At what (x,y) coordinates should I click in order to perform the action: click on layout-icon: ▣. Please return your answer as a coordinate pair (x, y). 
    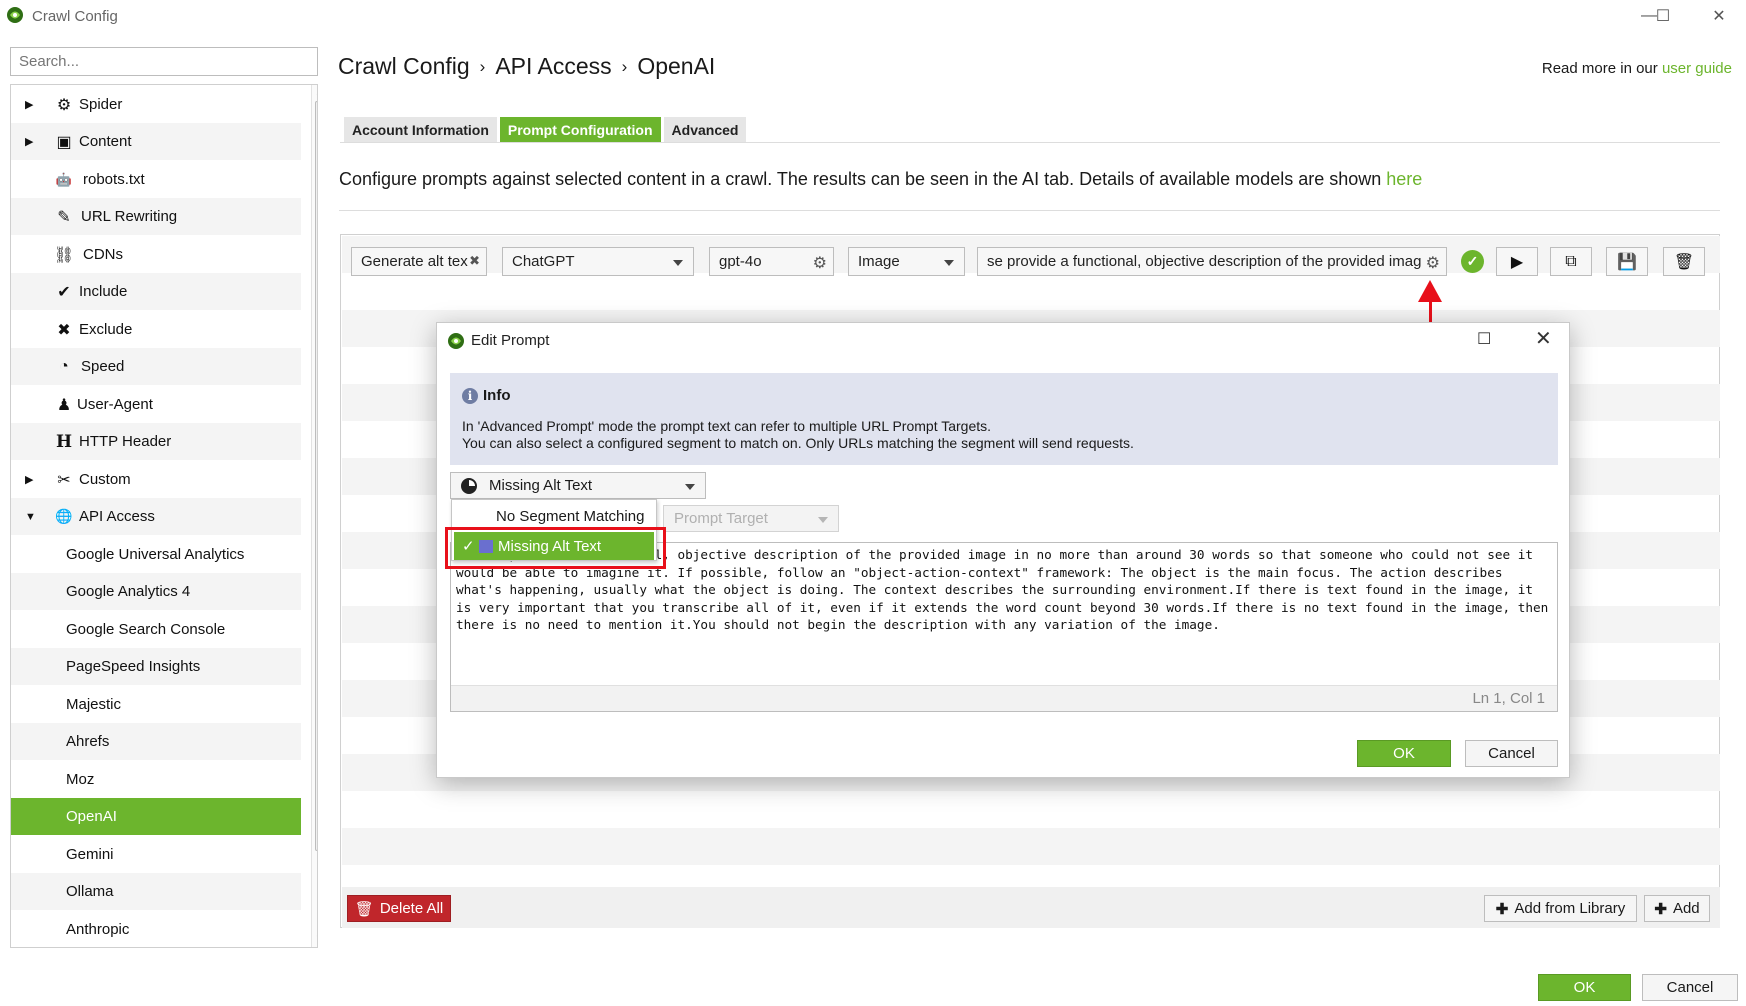
    Looking at the image, I should click on (64, 142).